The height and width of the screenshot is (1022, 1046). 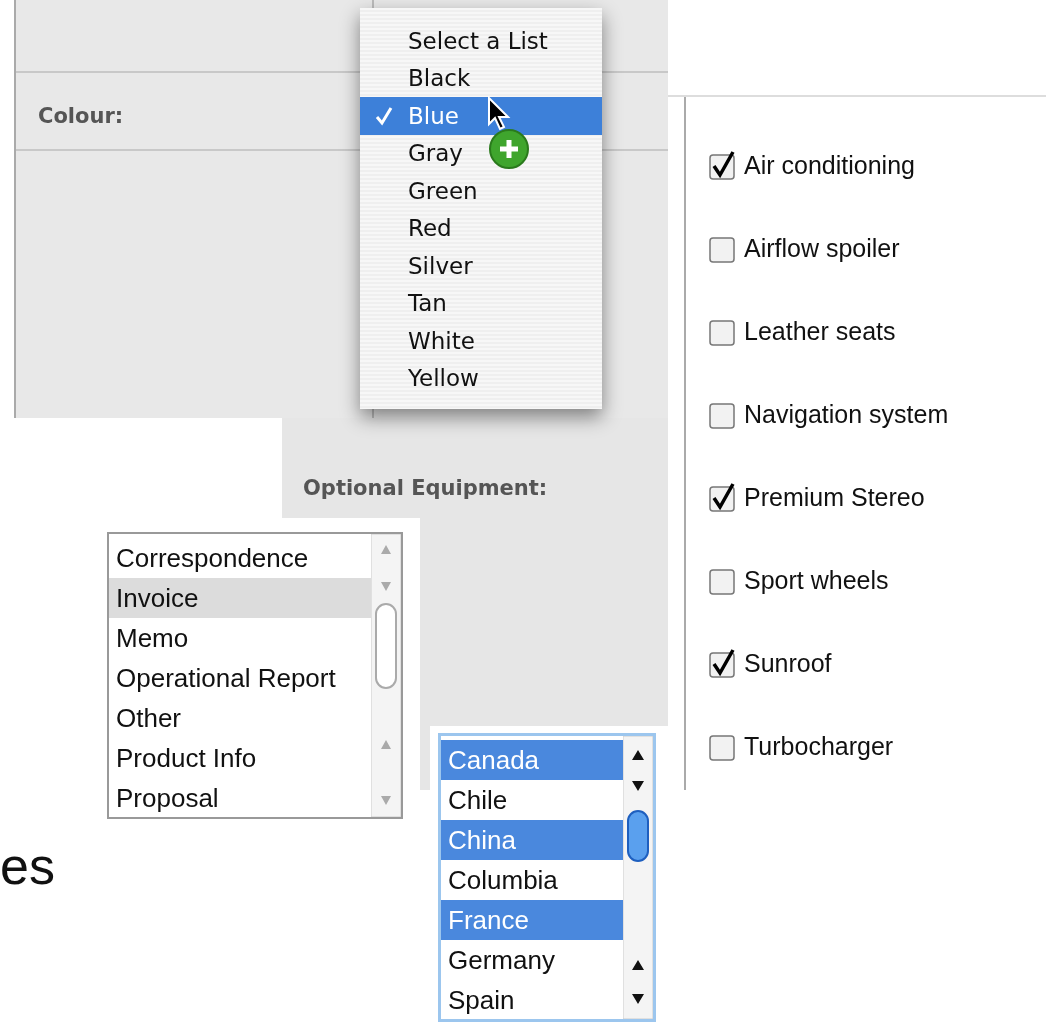 I want to click on menu-item: Yellow, so click(x=481, y=378).